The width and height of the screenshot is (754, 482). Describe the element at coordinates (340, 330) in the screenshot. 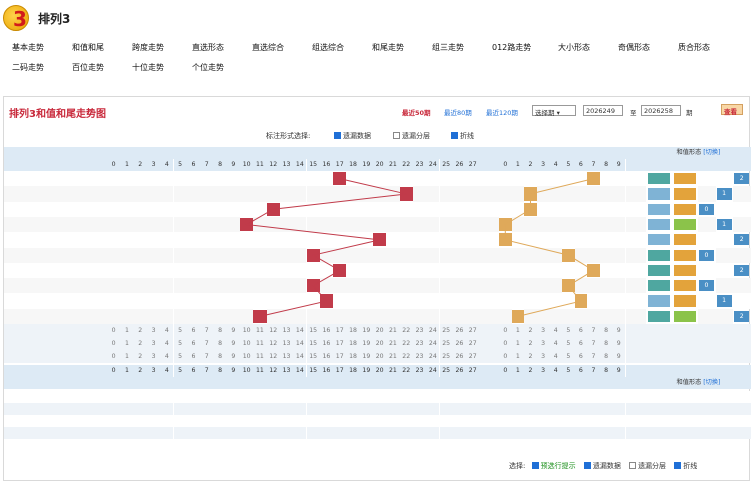

I see `predict-cell: 17` at that location.